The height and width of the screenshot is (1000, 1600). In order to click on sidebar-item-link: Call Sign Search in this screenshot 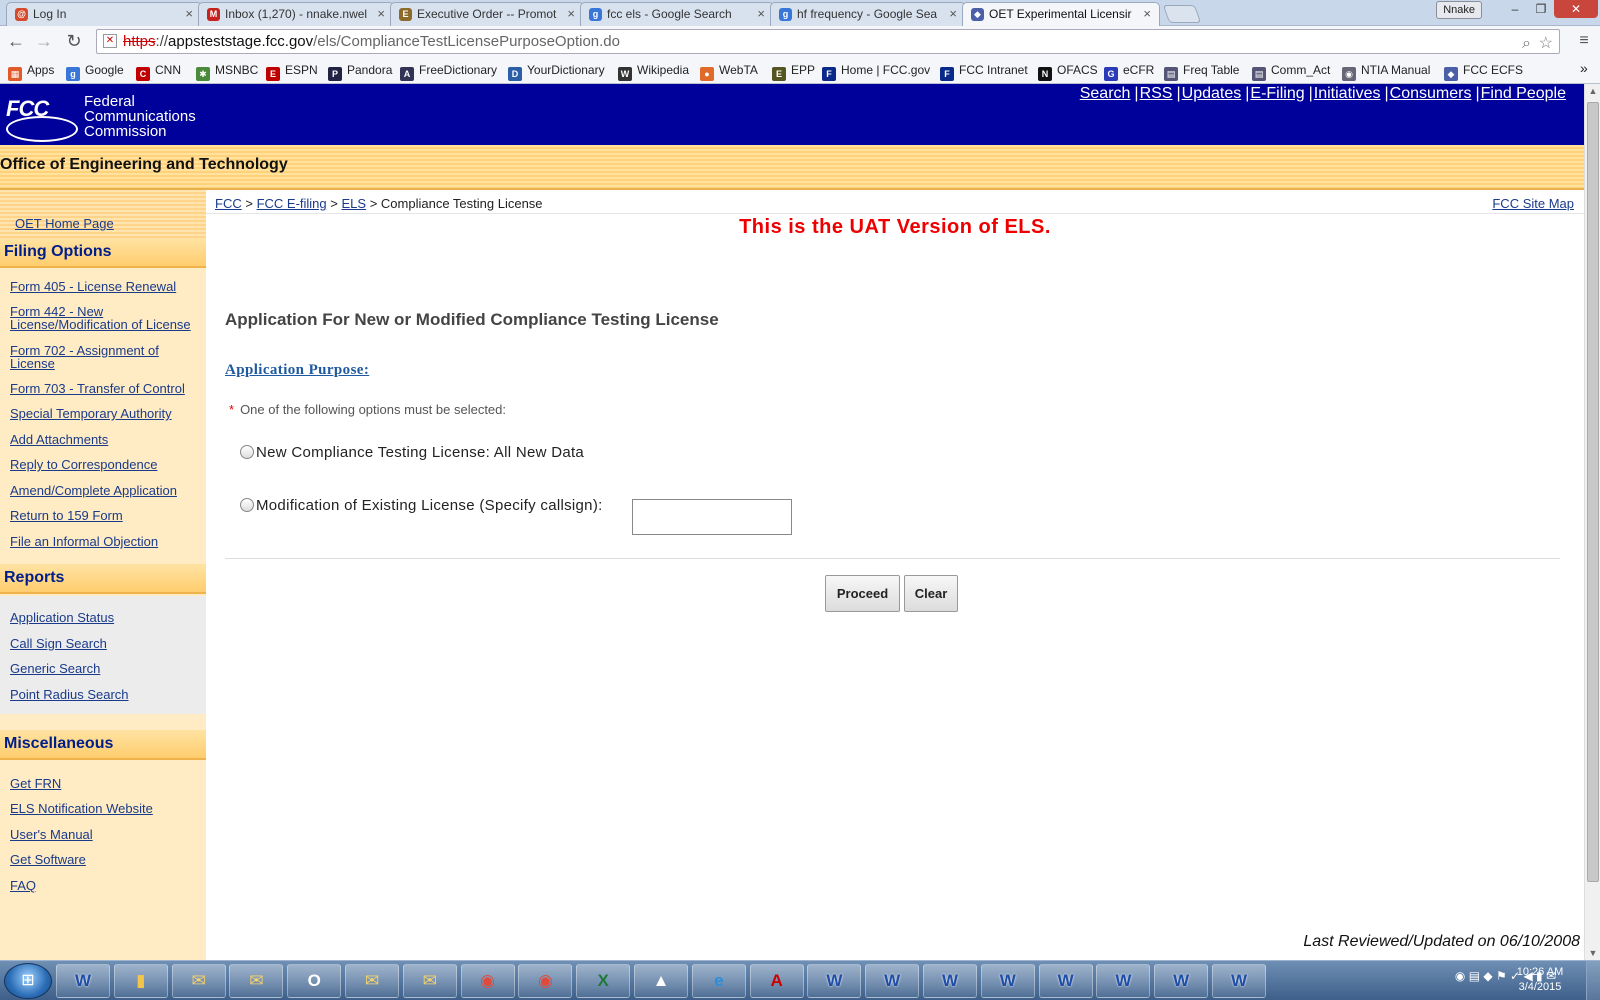, I will do `click(58, 643)`.